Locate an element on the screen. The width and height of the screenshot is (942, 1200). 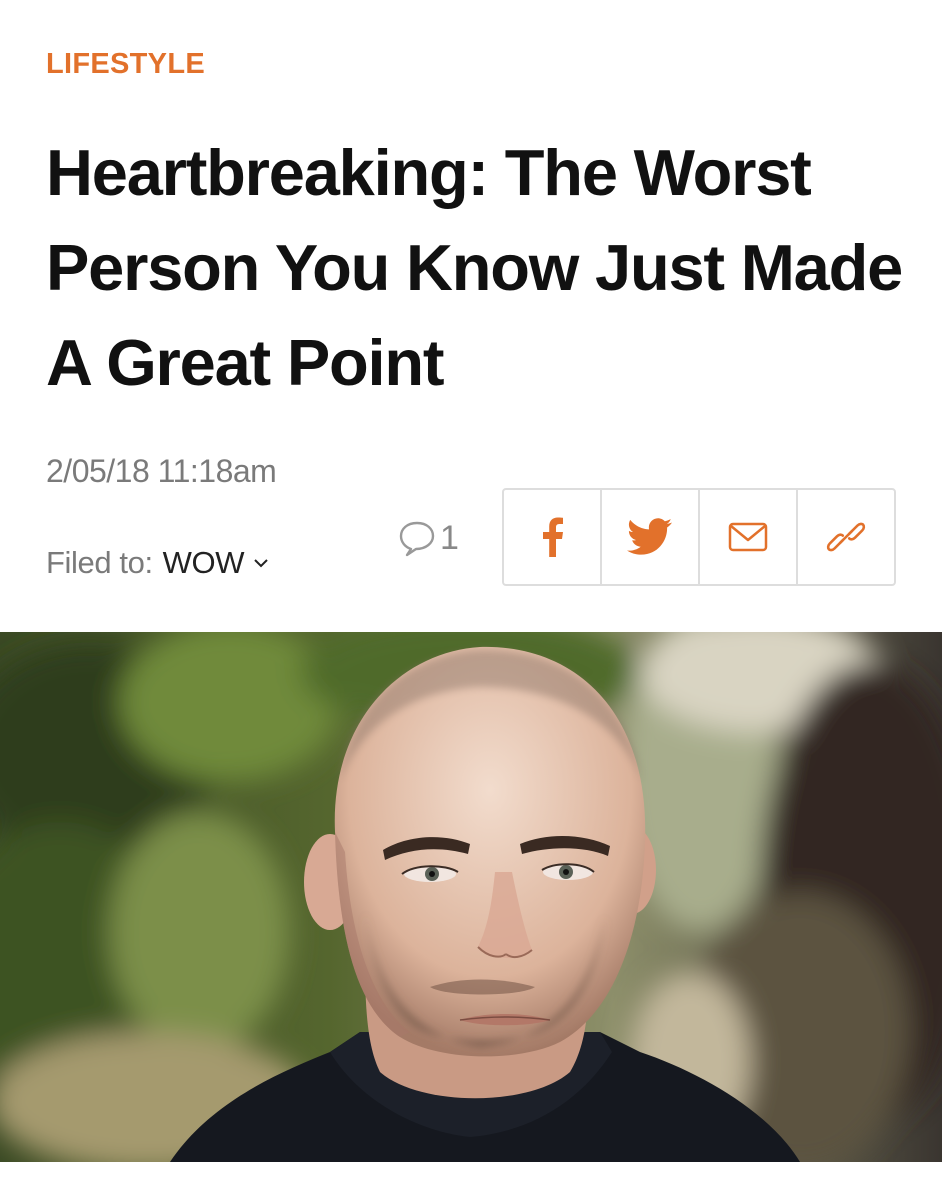
twitter-icon is located at coordinates (650, 536).